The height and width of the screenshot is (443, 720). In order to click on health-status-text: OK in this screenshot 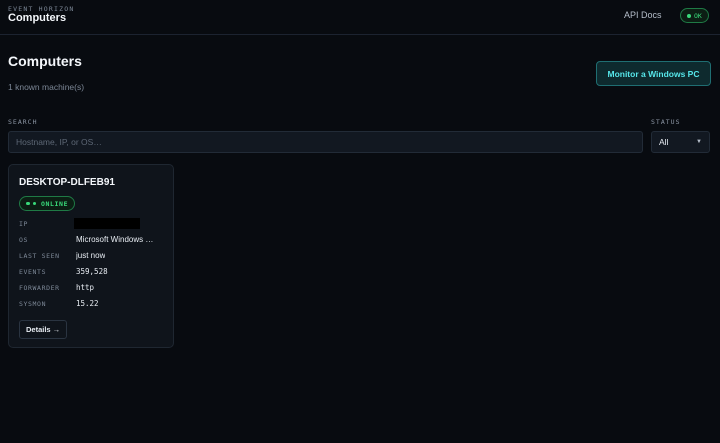, I will do `click(698, 15)`.